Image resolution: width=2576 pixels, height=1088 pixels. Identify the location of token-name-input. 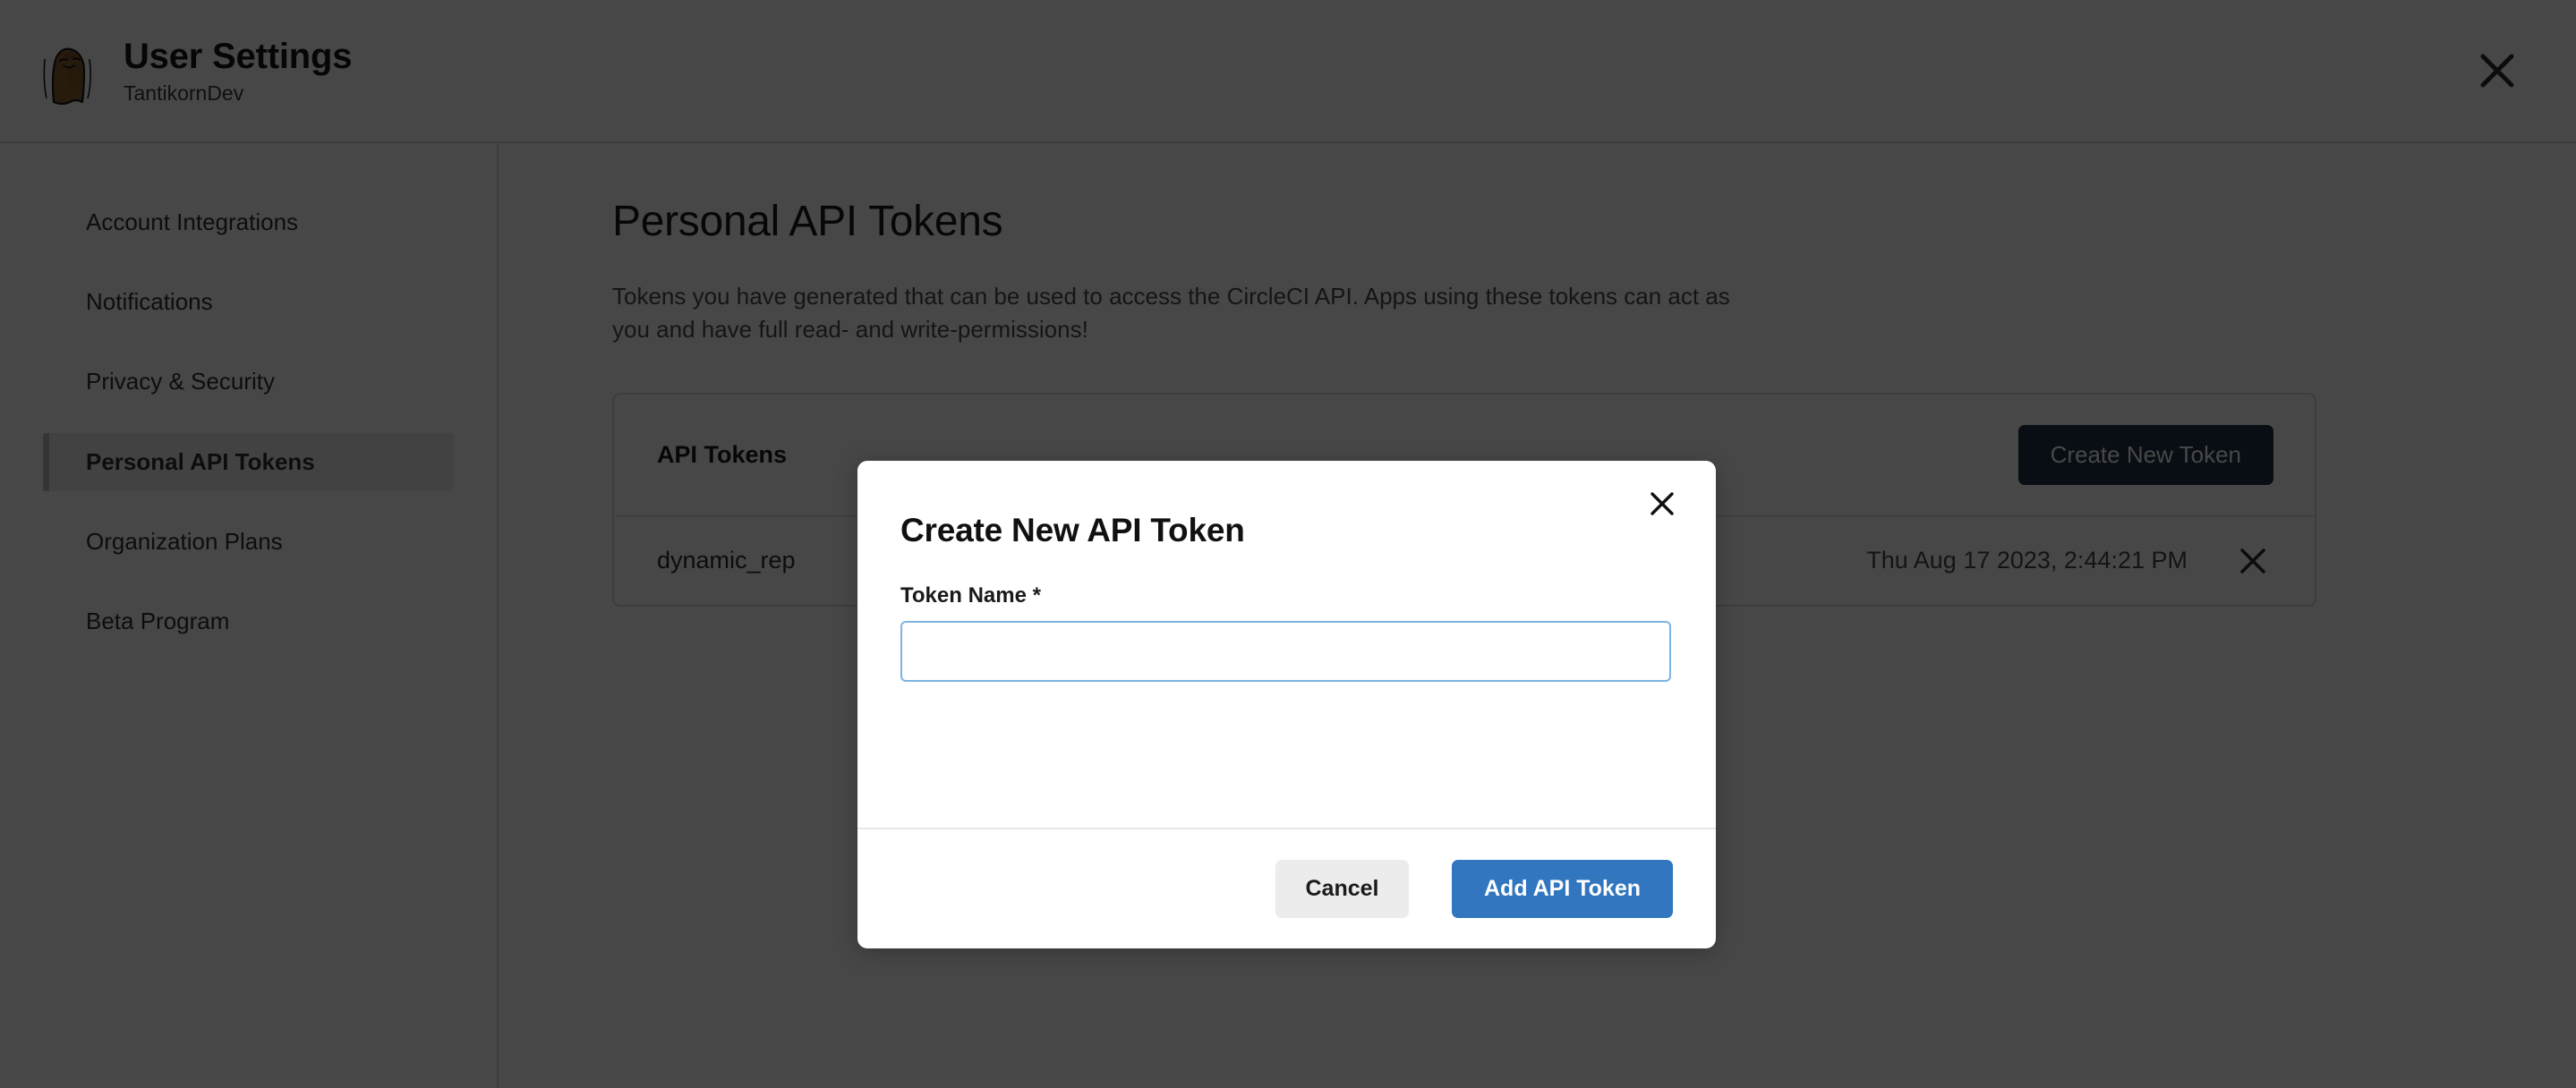
(1285, 651).